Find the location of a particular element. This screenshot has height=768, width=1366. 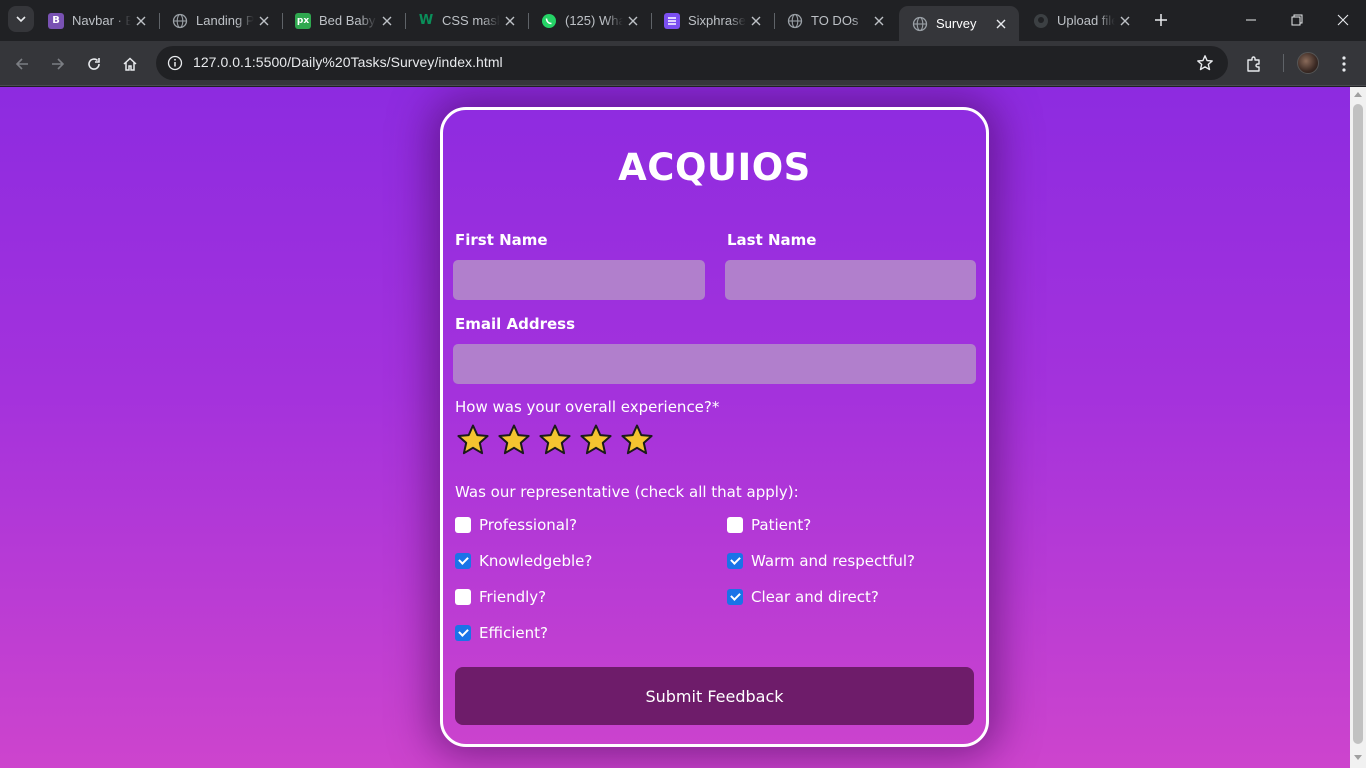

tab-title: Landing Page is located at coordinates (225, 20).